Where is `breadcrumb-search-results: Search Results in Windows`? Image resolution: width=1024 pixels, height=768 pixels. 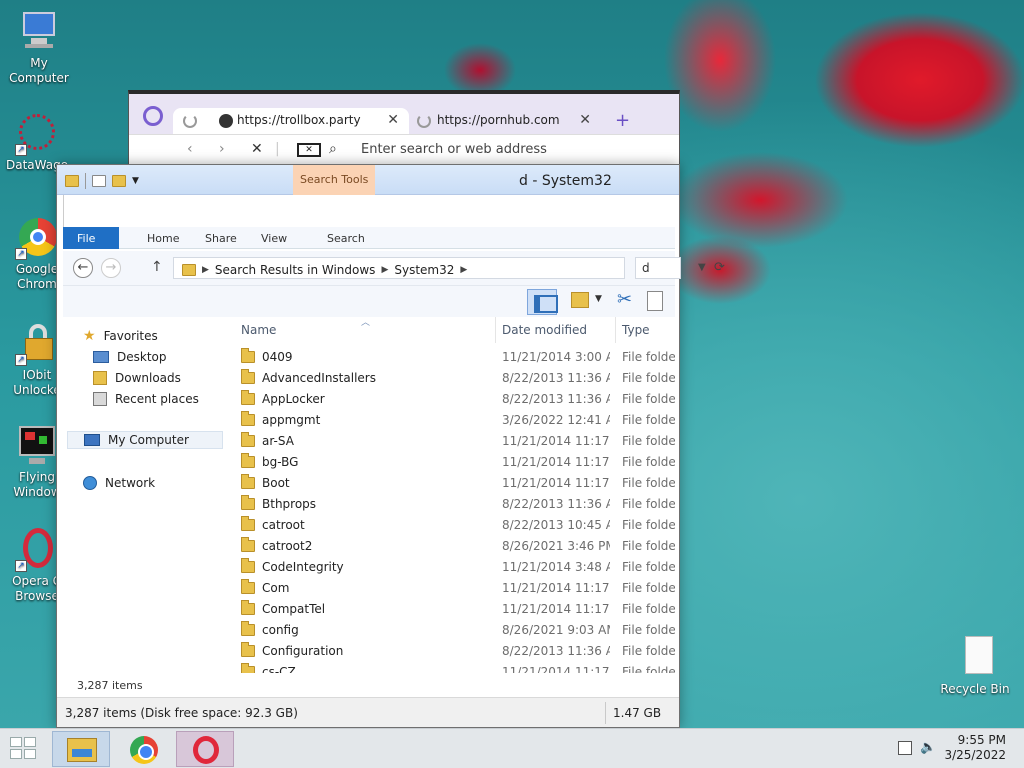
breadcrumb-search-results: Search Results in Windows is located at coordinates (295, 270).